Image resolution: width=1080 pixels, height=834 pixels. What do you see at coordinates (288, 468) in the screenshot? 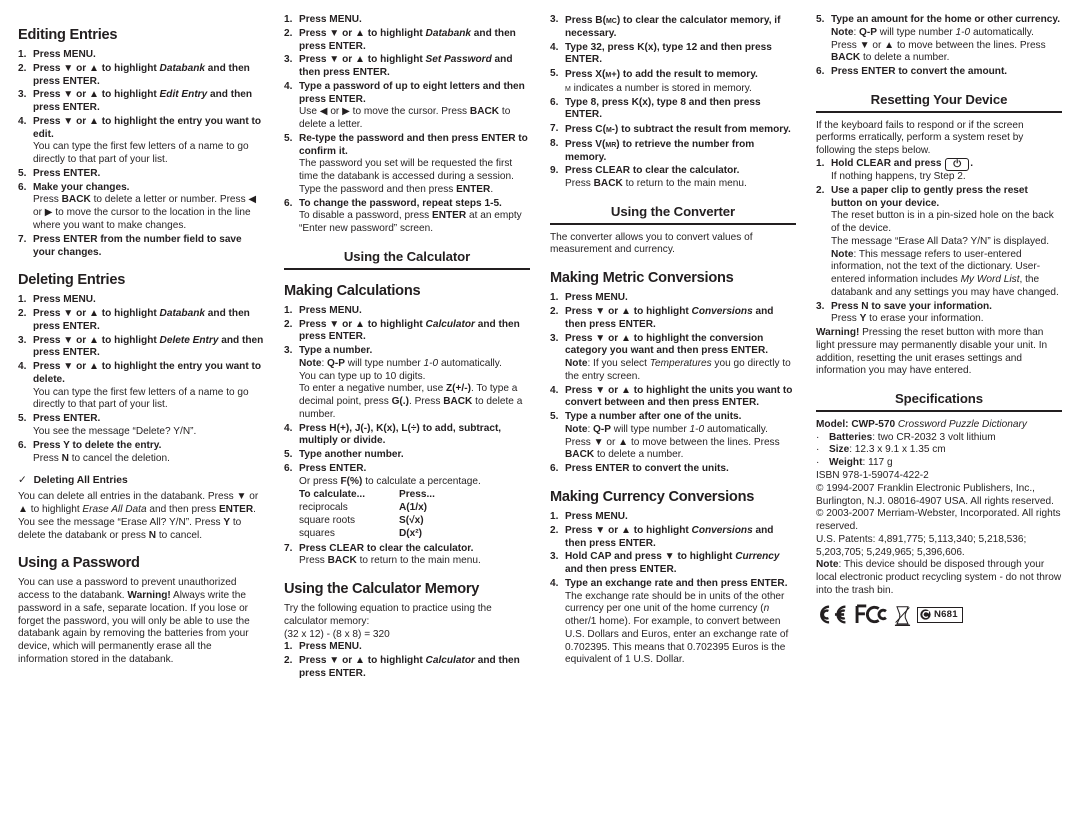
I see `step-number: 6.` at bounding box center [288, 468].